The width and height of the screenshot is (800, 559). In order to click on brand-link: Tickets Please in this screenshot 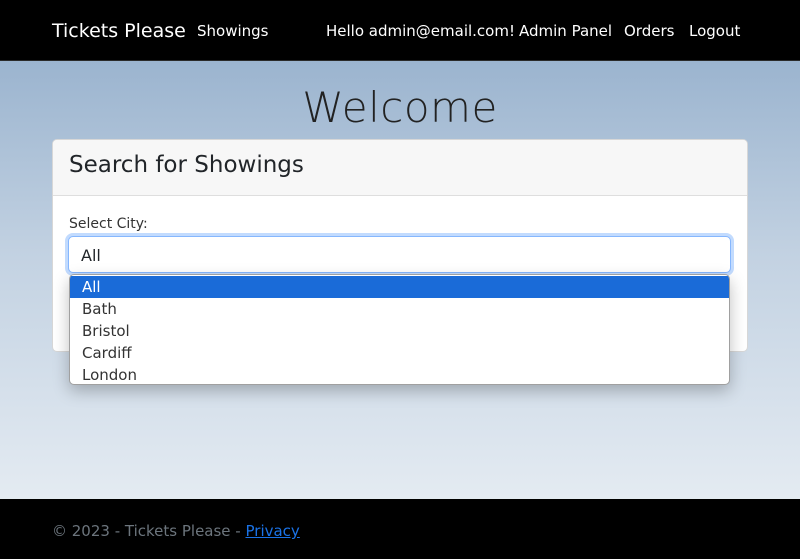, I will do `click(119, 31)`.